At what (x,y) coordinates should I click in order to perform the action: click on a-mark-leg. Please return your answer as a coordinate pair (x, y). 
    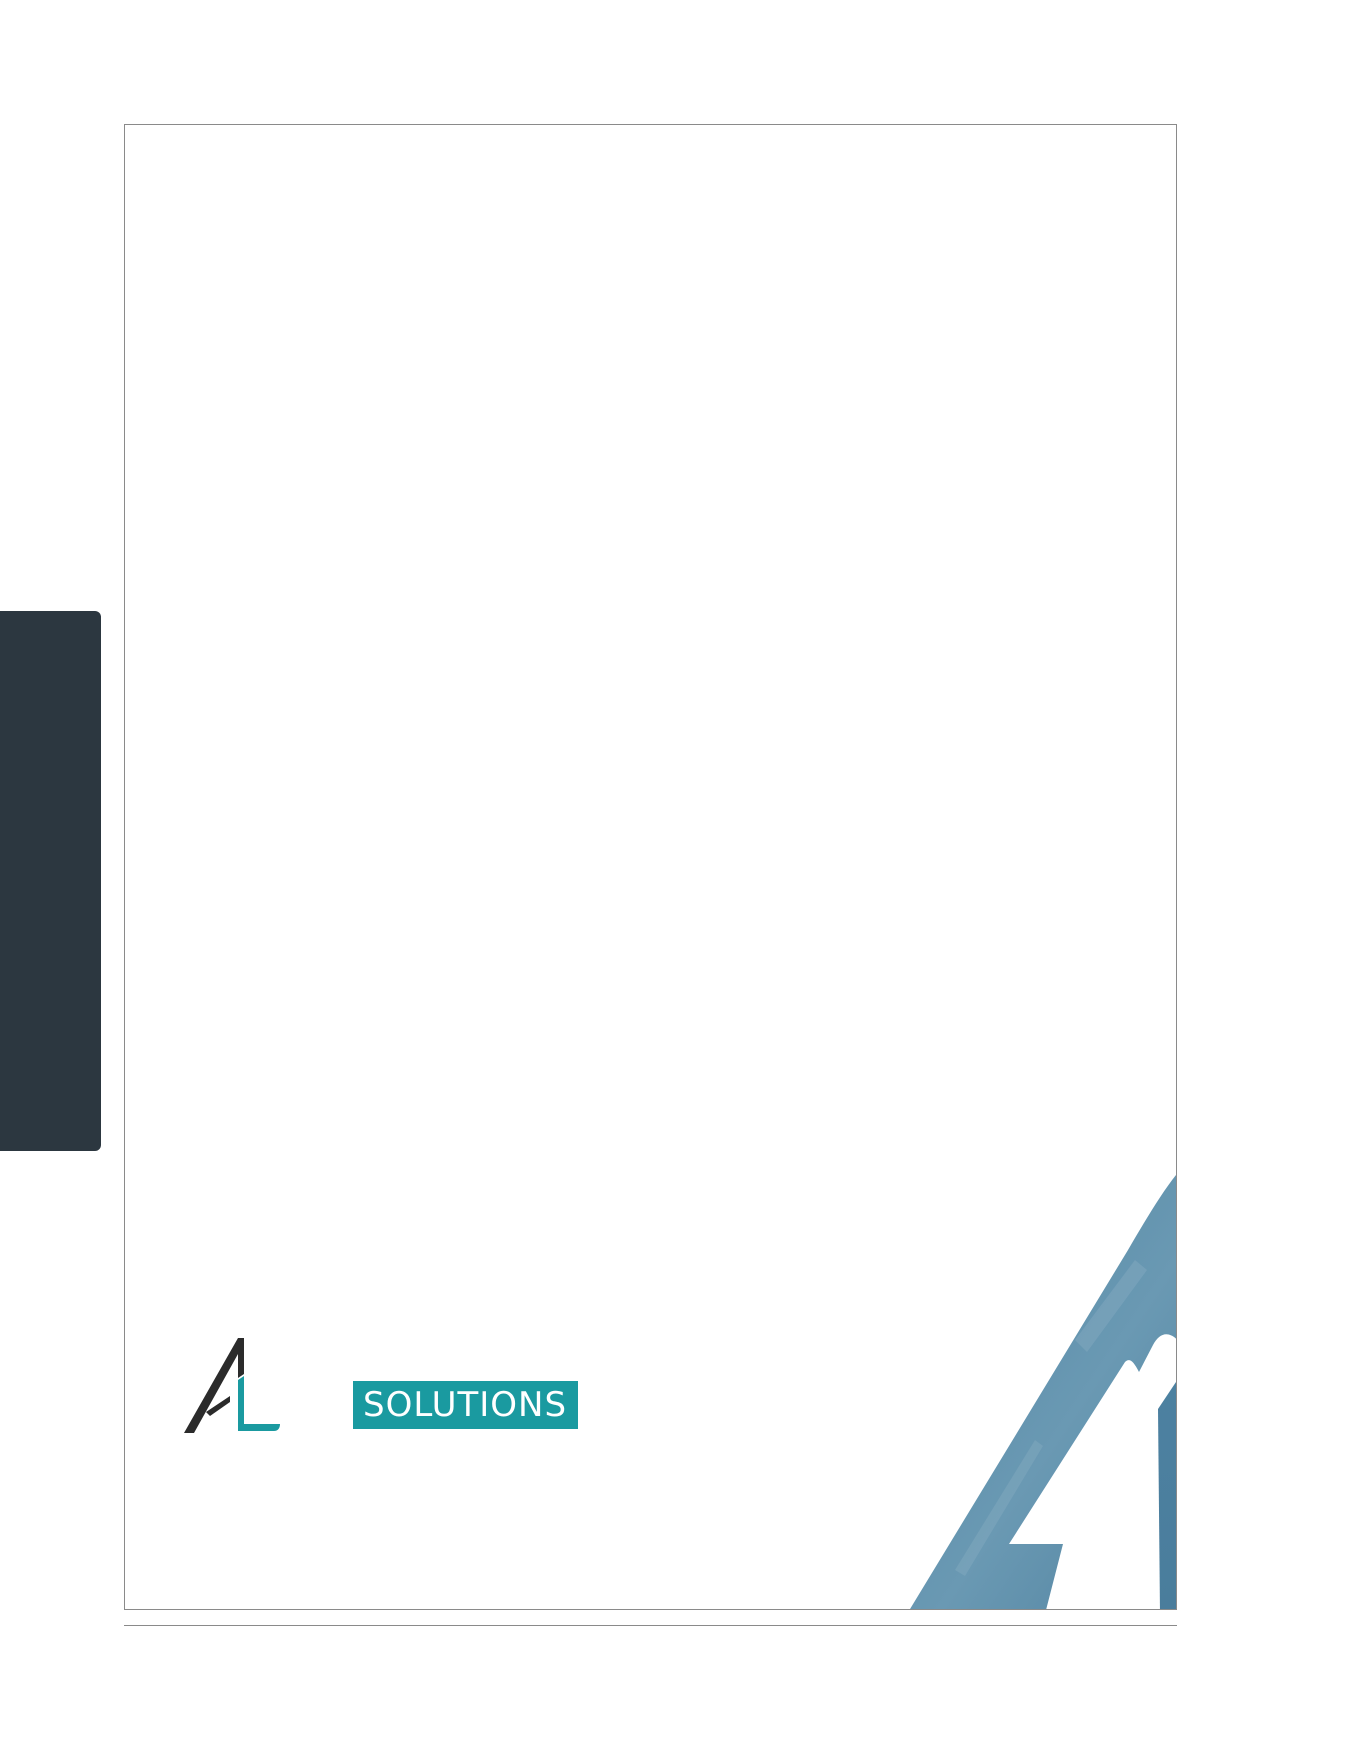
    Looking at the image, I should click on (1167, 1495).